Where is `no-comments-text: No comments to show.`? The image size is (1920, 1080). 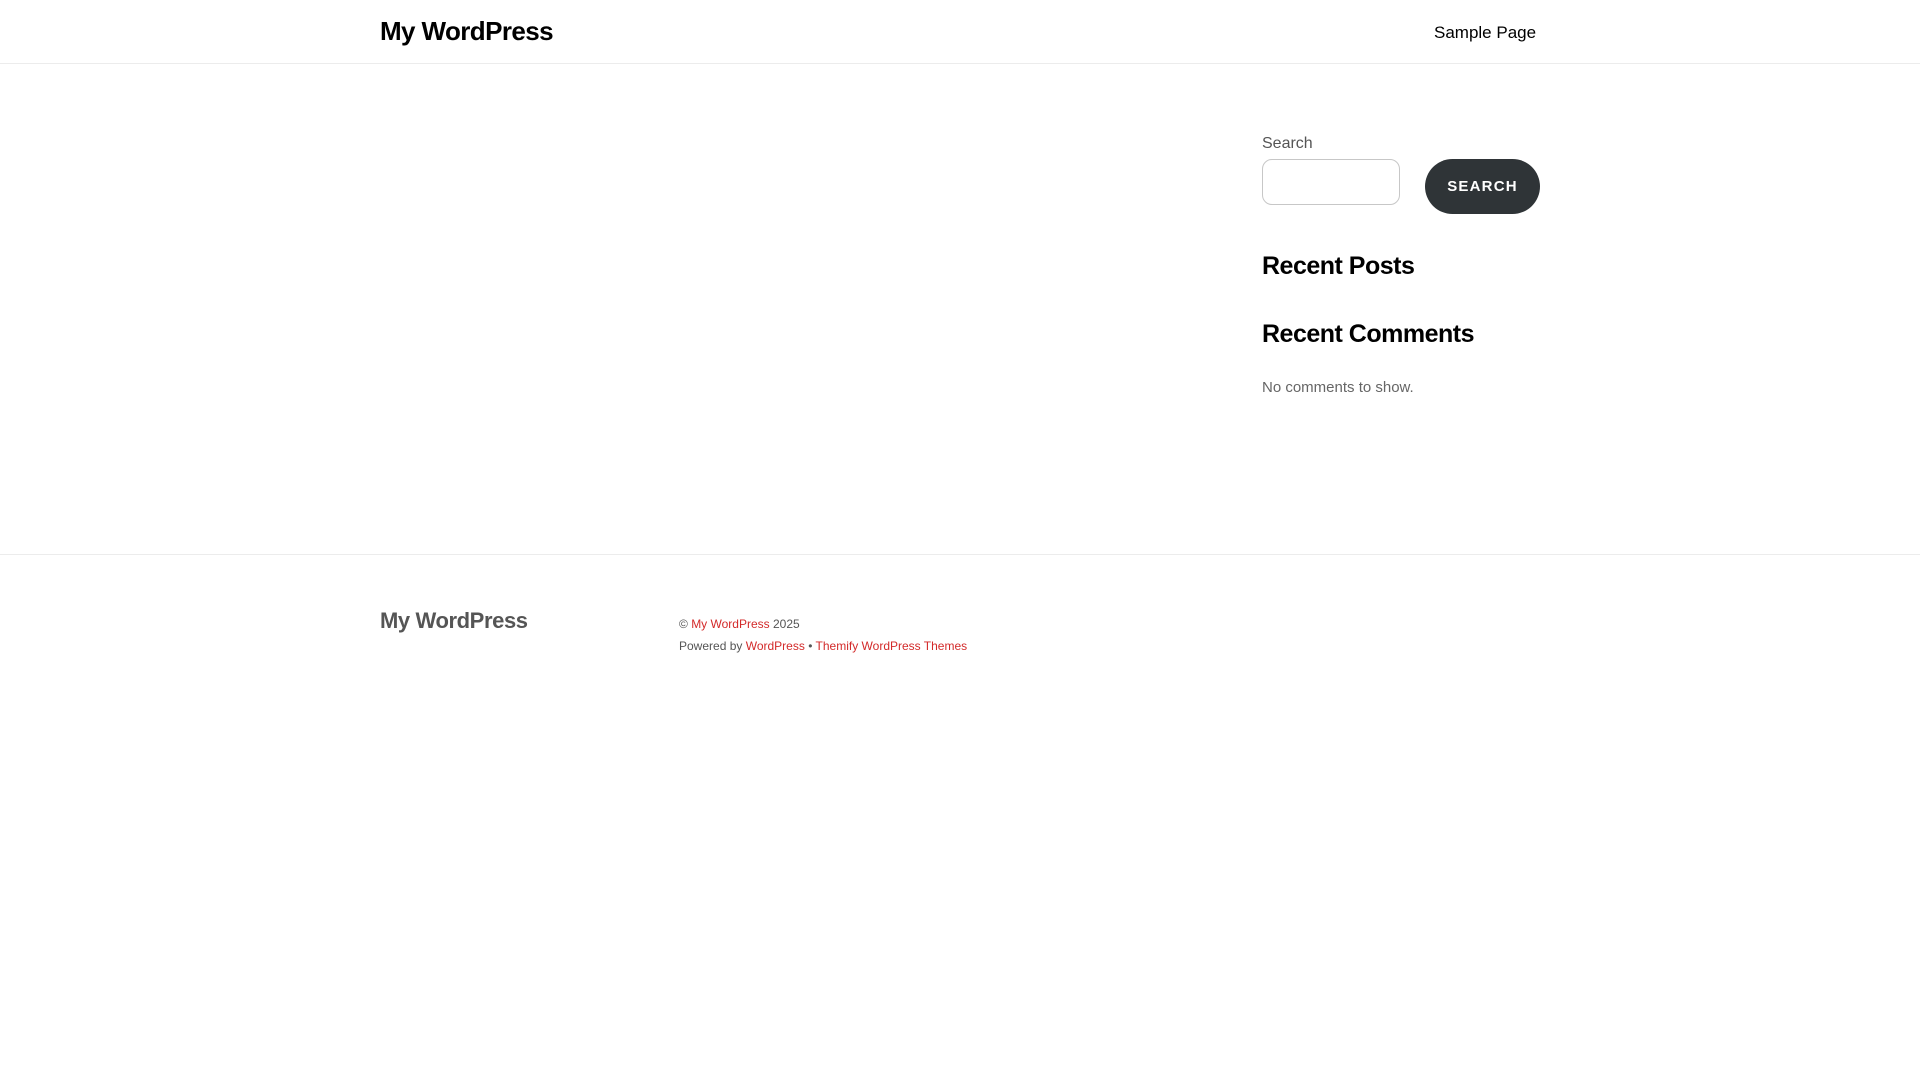 no-comments-text: No comments to show. is located at coordinates (1338, 387).